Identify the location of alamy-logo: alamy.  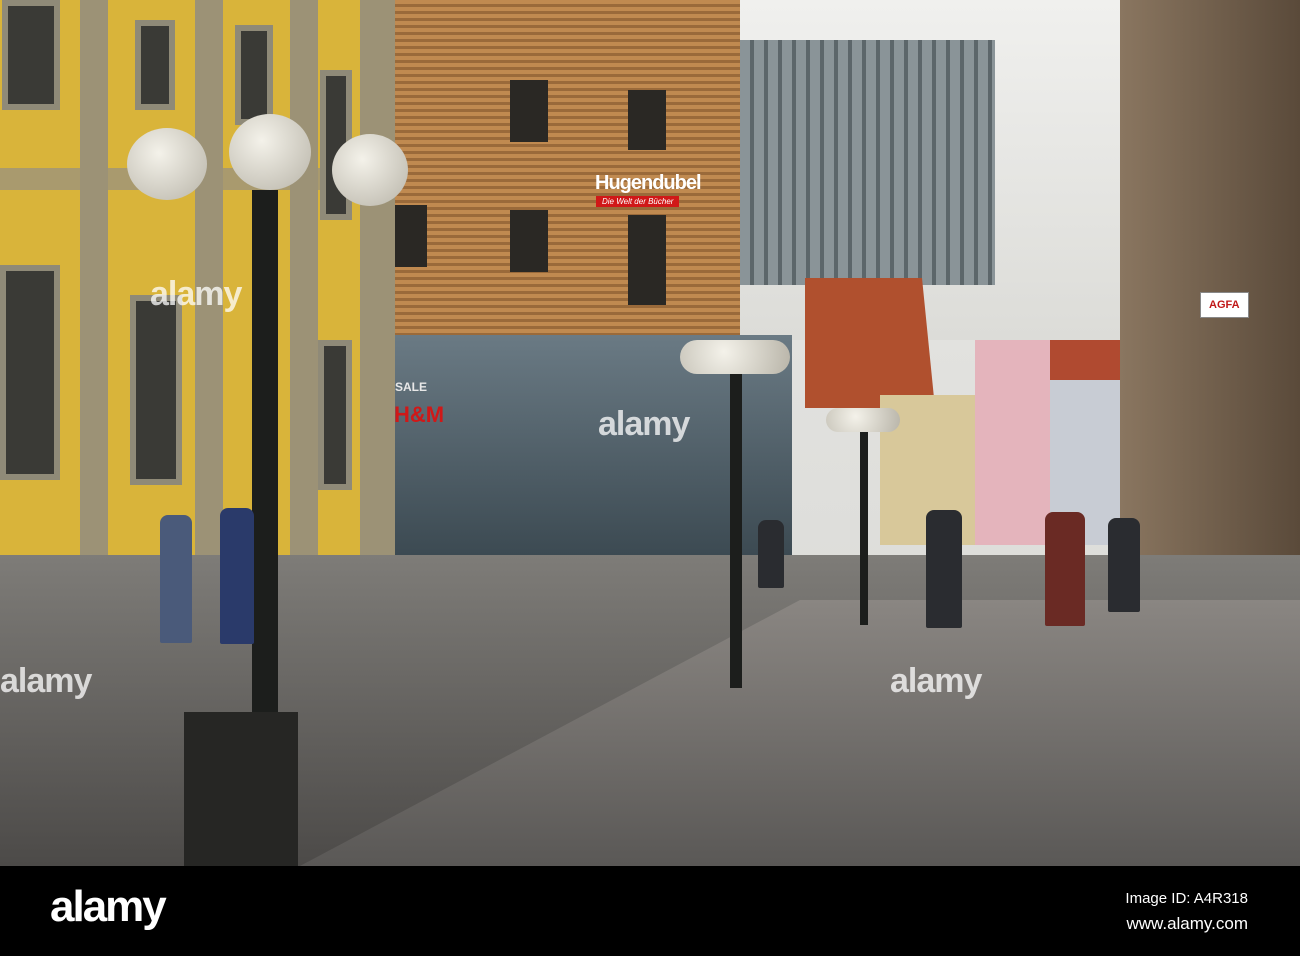
(108, 906).